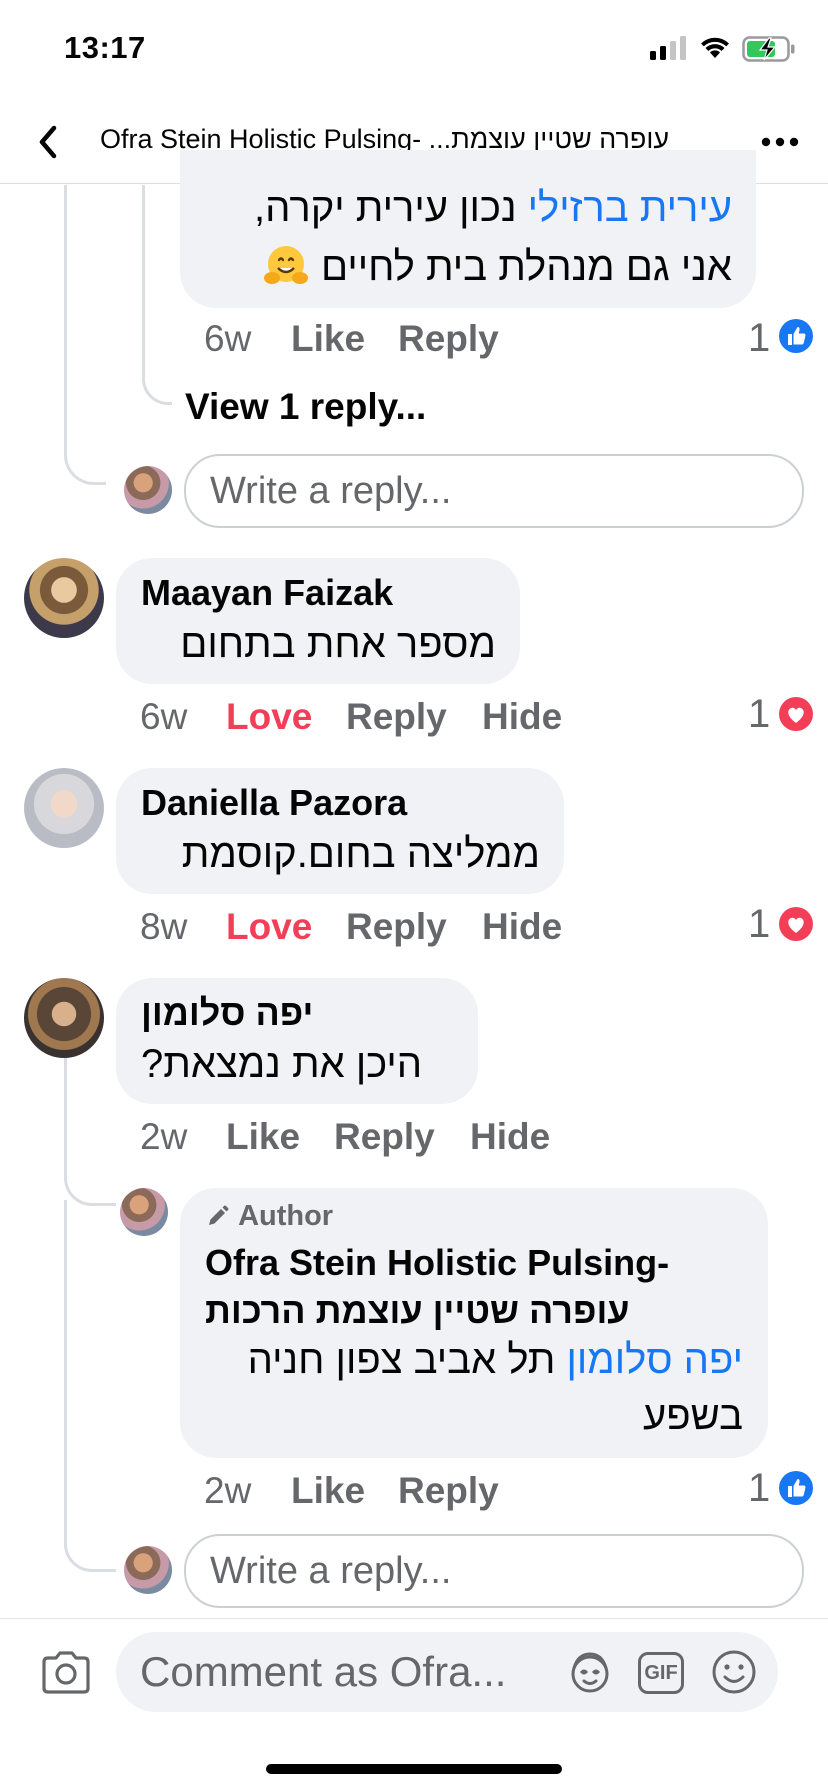 The height and width of the screenshot is (1792, 828). Describe the element at coordinates (654, 1360) in the screenshot. I see `mention-link: יפה סלומון` at that location.